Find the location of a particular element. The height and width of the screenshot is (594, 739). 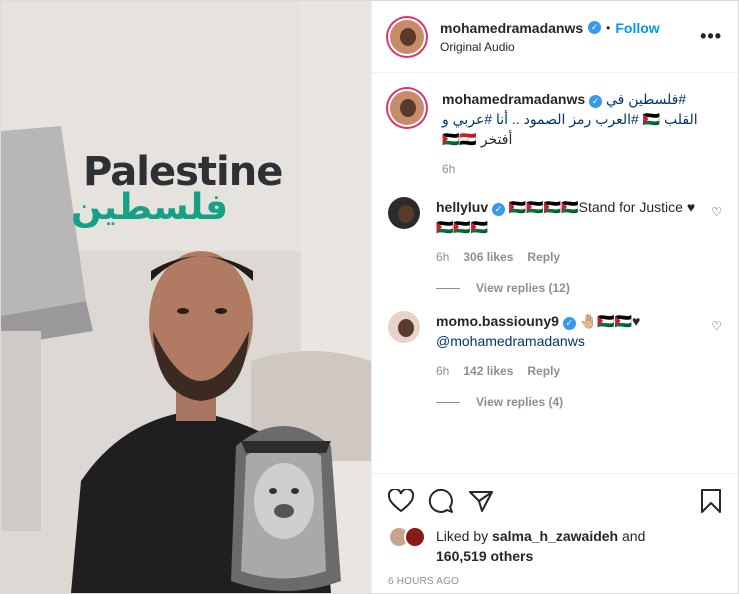

author-username: mohamedramadanws is located at coordinates (511, 28).